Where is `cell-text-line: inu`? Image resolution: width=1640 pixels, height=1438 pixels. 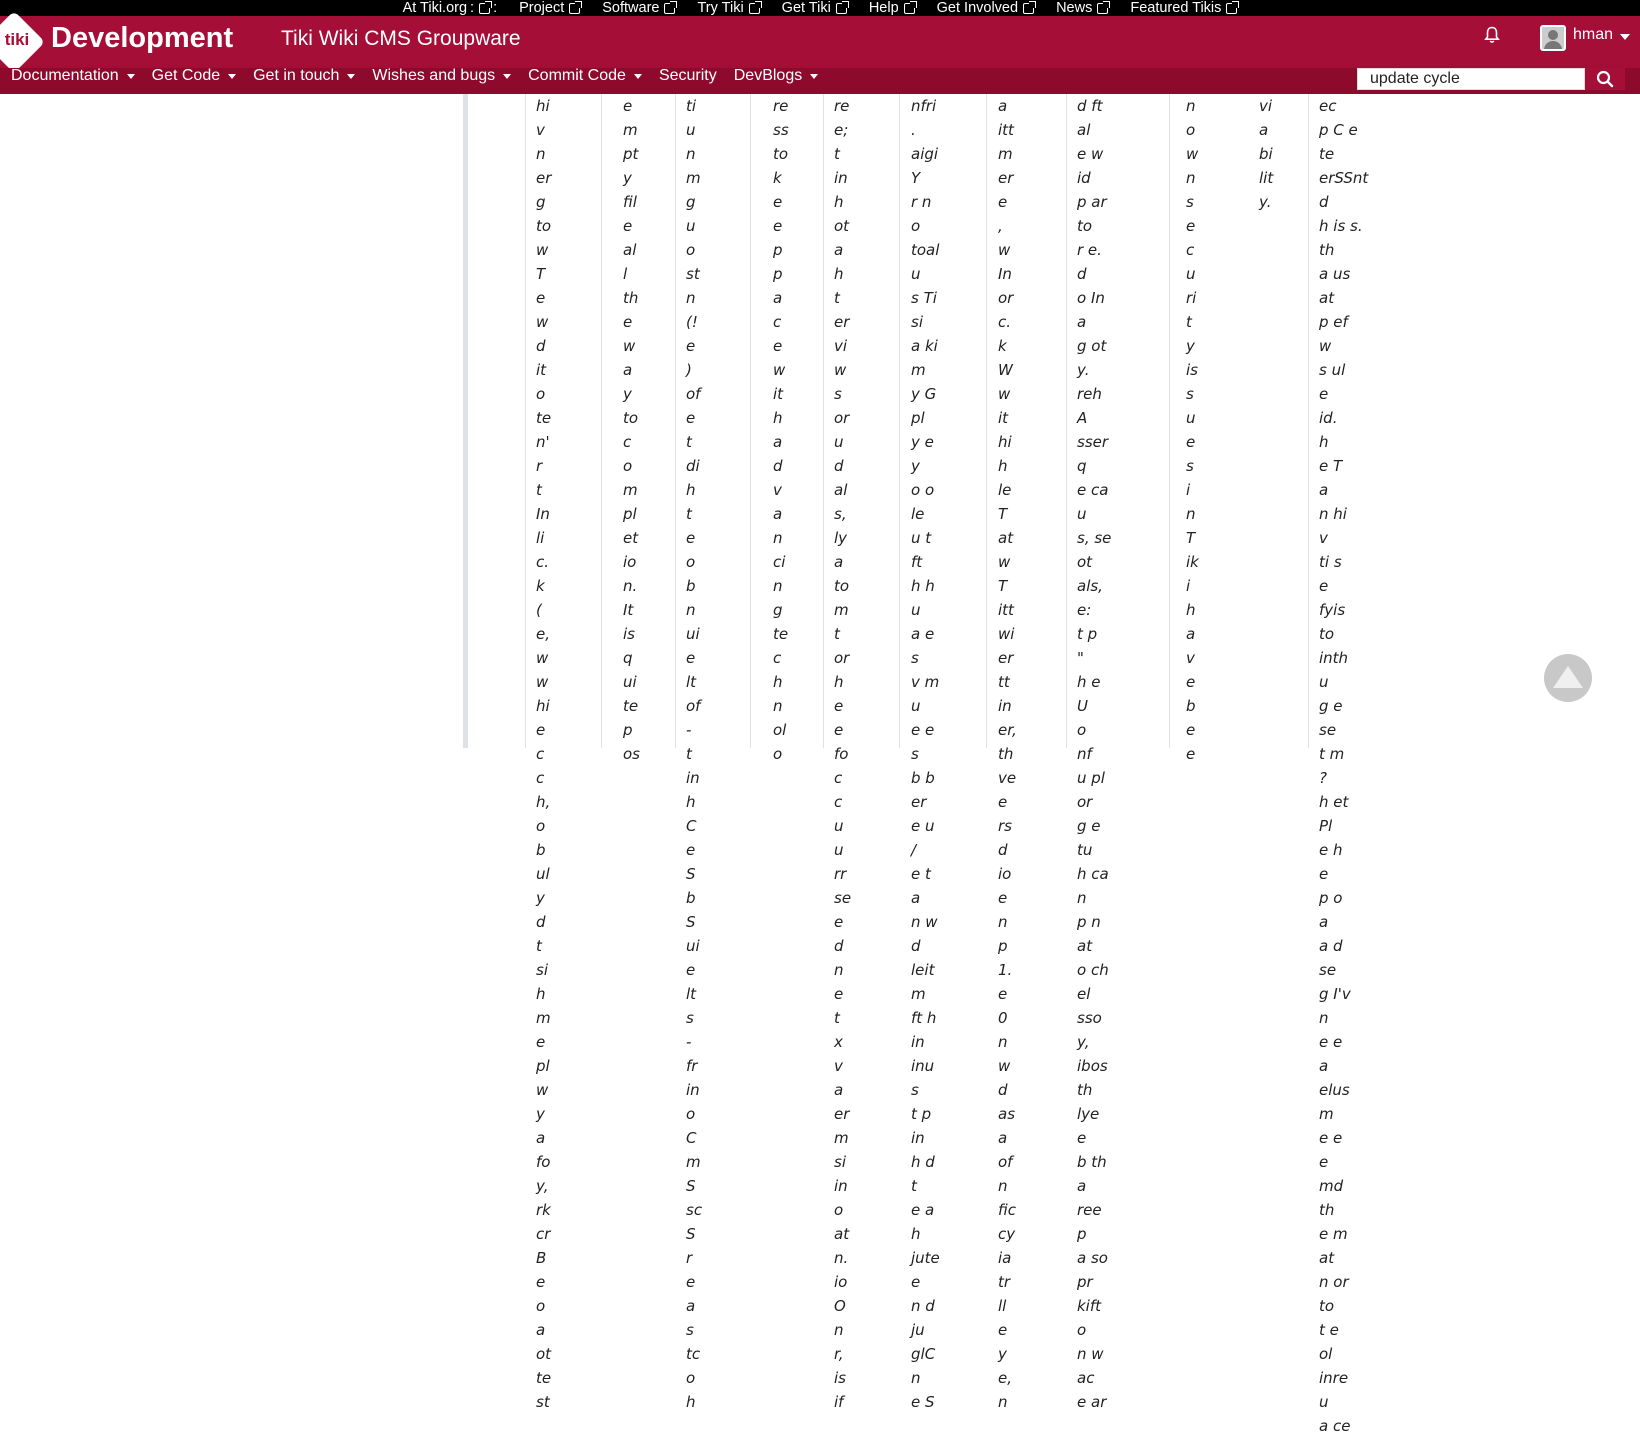
cell-text-line: inu is located at coordinates (923, 1066).